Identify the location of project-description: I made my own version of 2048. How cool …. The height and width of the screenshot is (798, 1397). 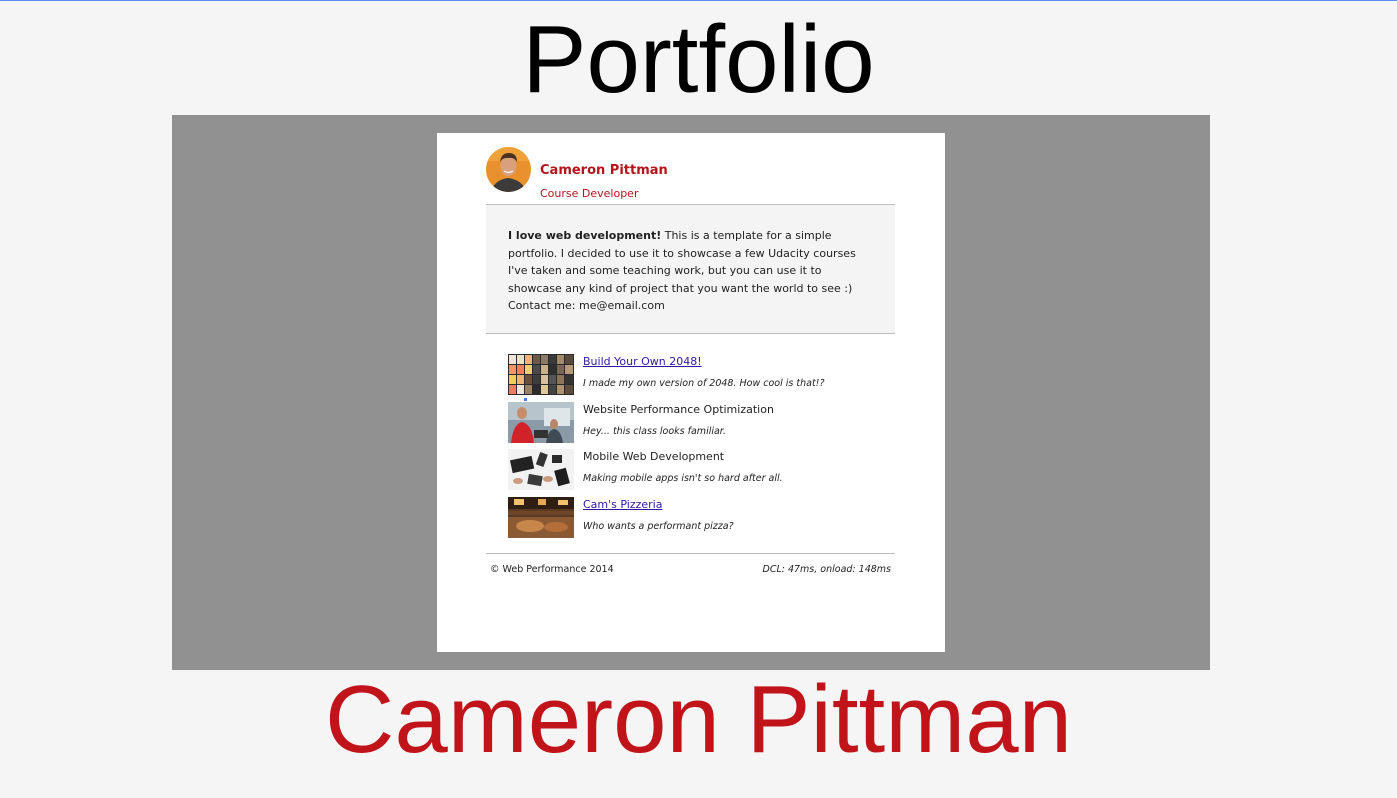
(704, 383).